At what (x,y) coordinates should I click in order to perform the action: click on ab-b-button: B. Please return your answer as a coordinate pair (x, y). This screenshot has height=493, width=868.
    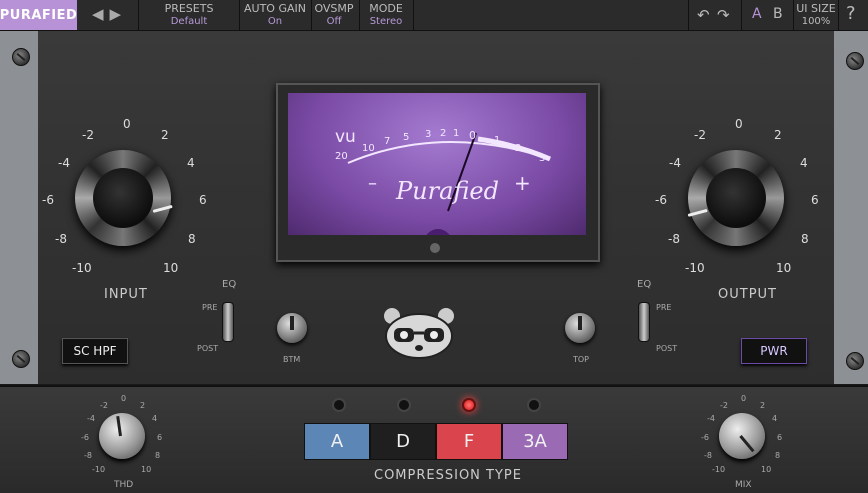
    Looking at the image, I should click on (778, 14).